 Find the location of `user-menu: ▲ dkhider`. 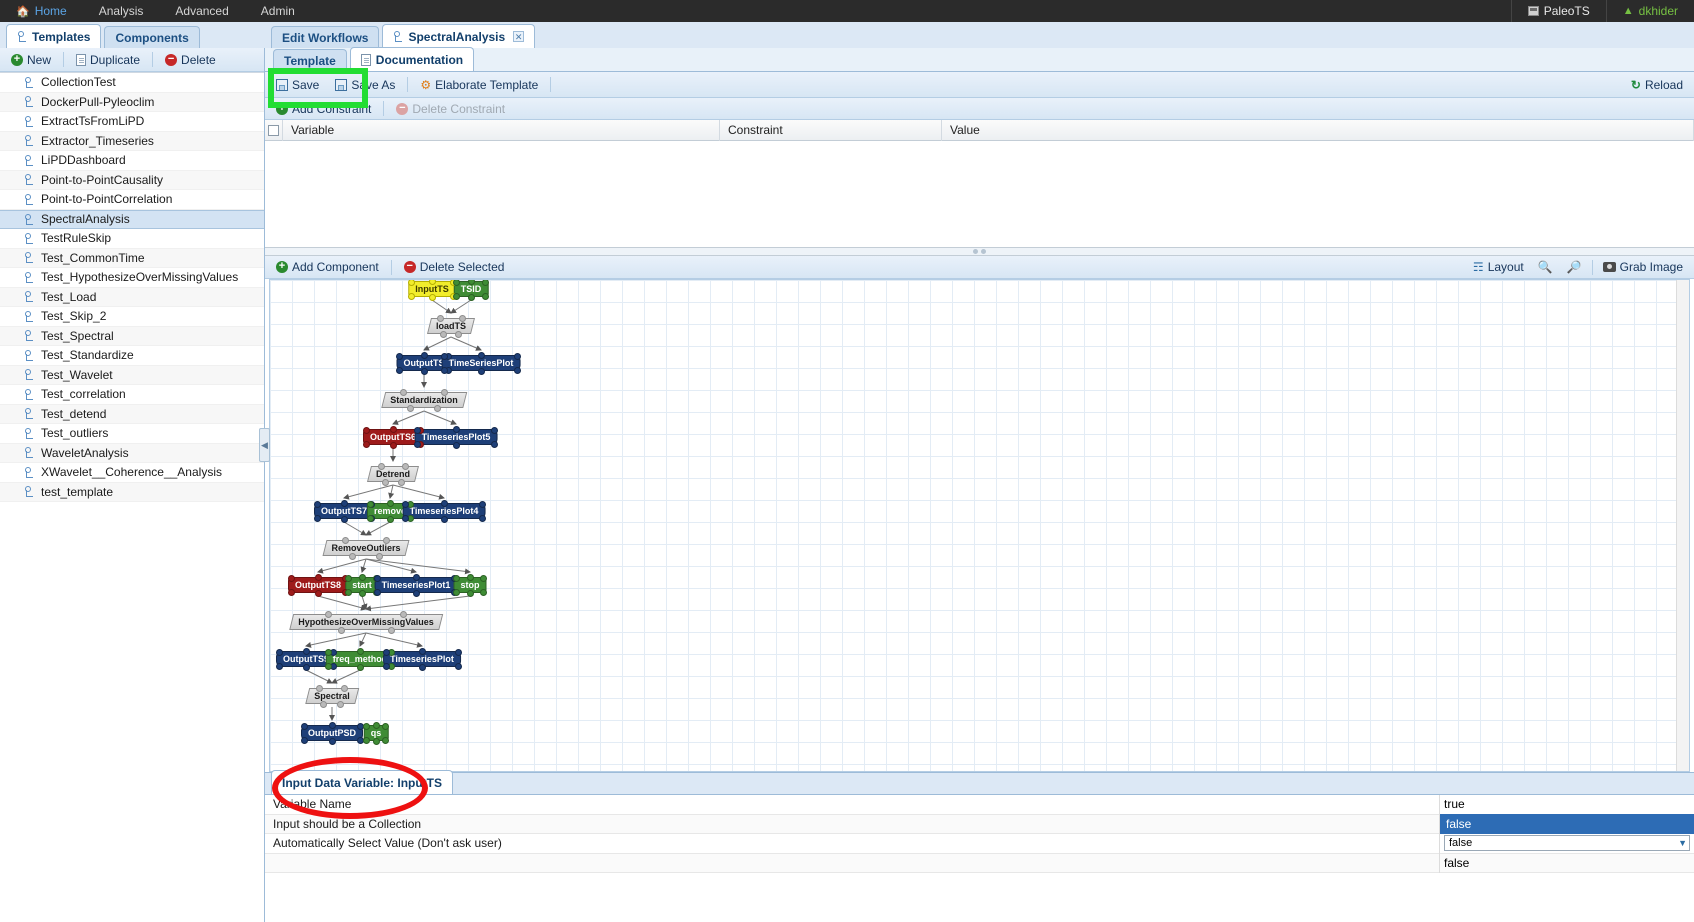

user-menu: ▲ dkhider is located at coordinates (1649, 11).